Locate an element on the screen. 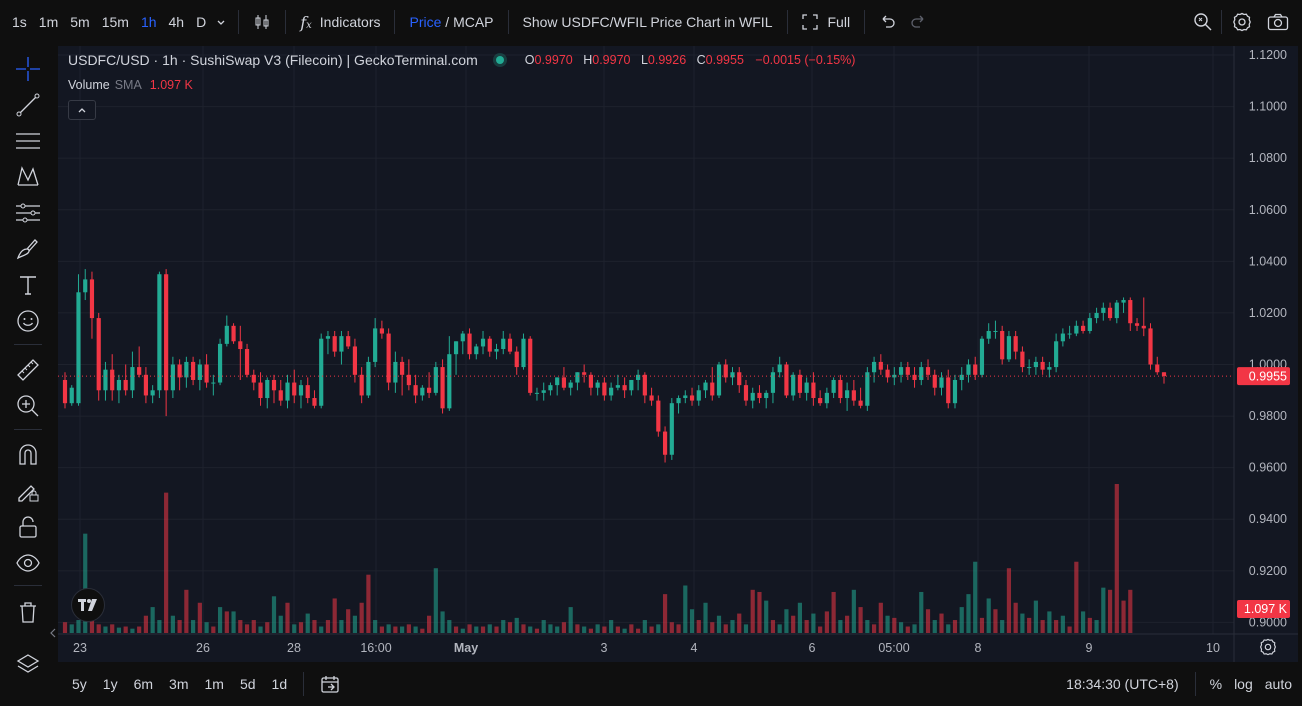 This screenshot has height=706, width=1302. range-6m: 6m is located at coordinates (143, 684).